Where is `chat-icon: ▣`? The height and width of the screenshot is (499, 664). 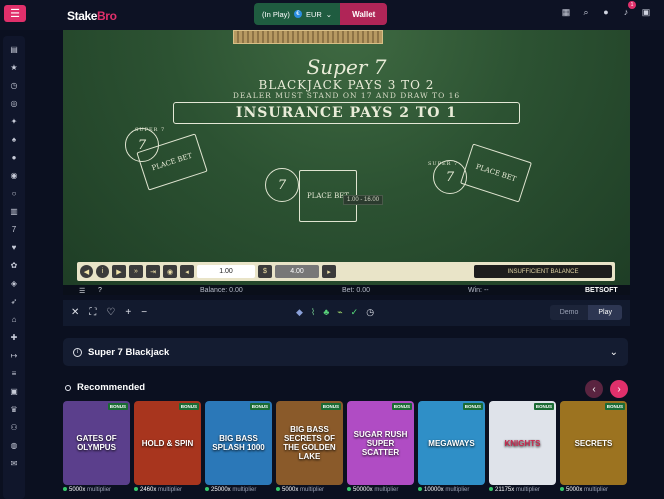 chat-icon: ▣ is located at coordinates (646, 12).